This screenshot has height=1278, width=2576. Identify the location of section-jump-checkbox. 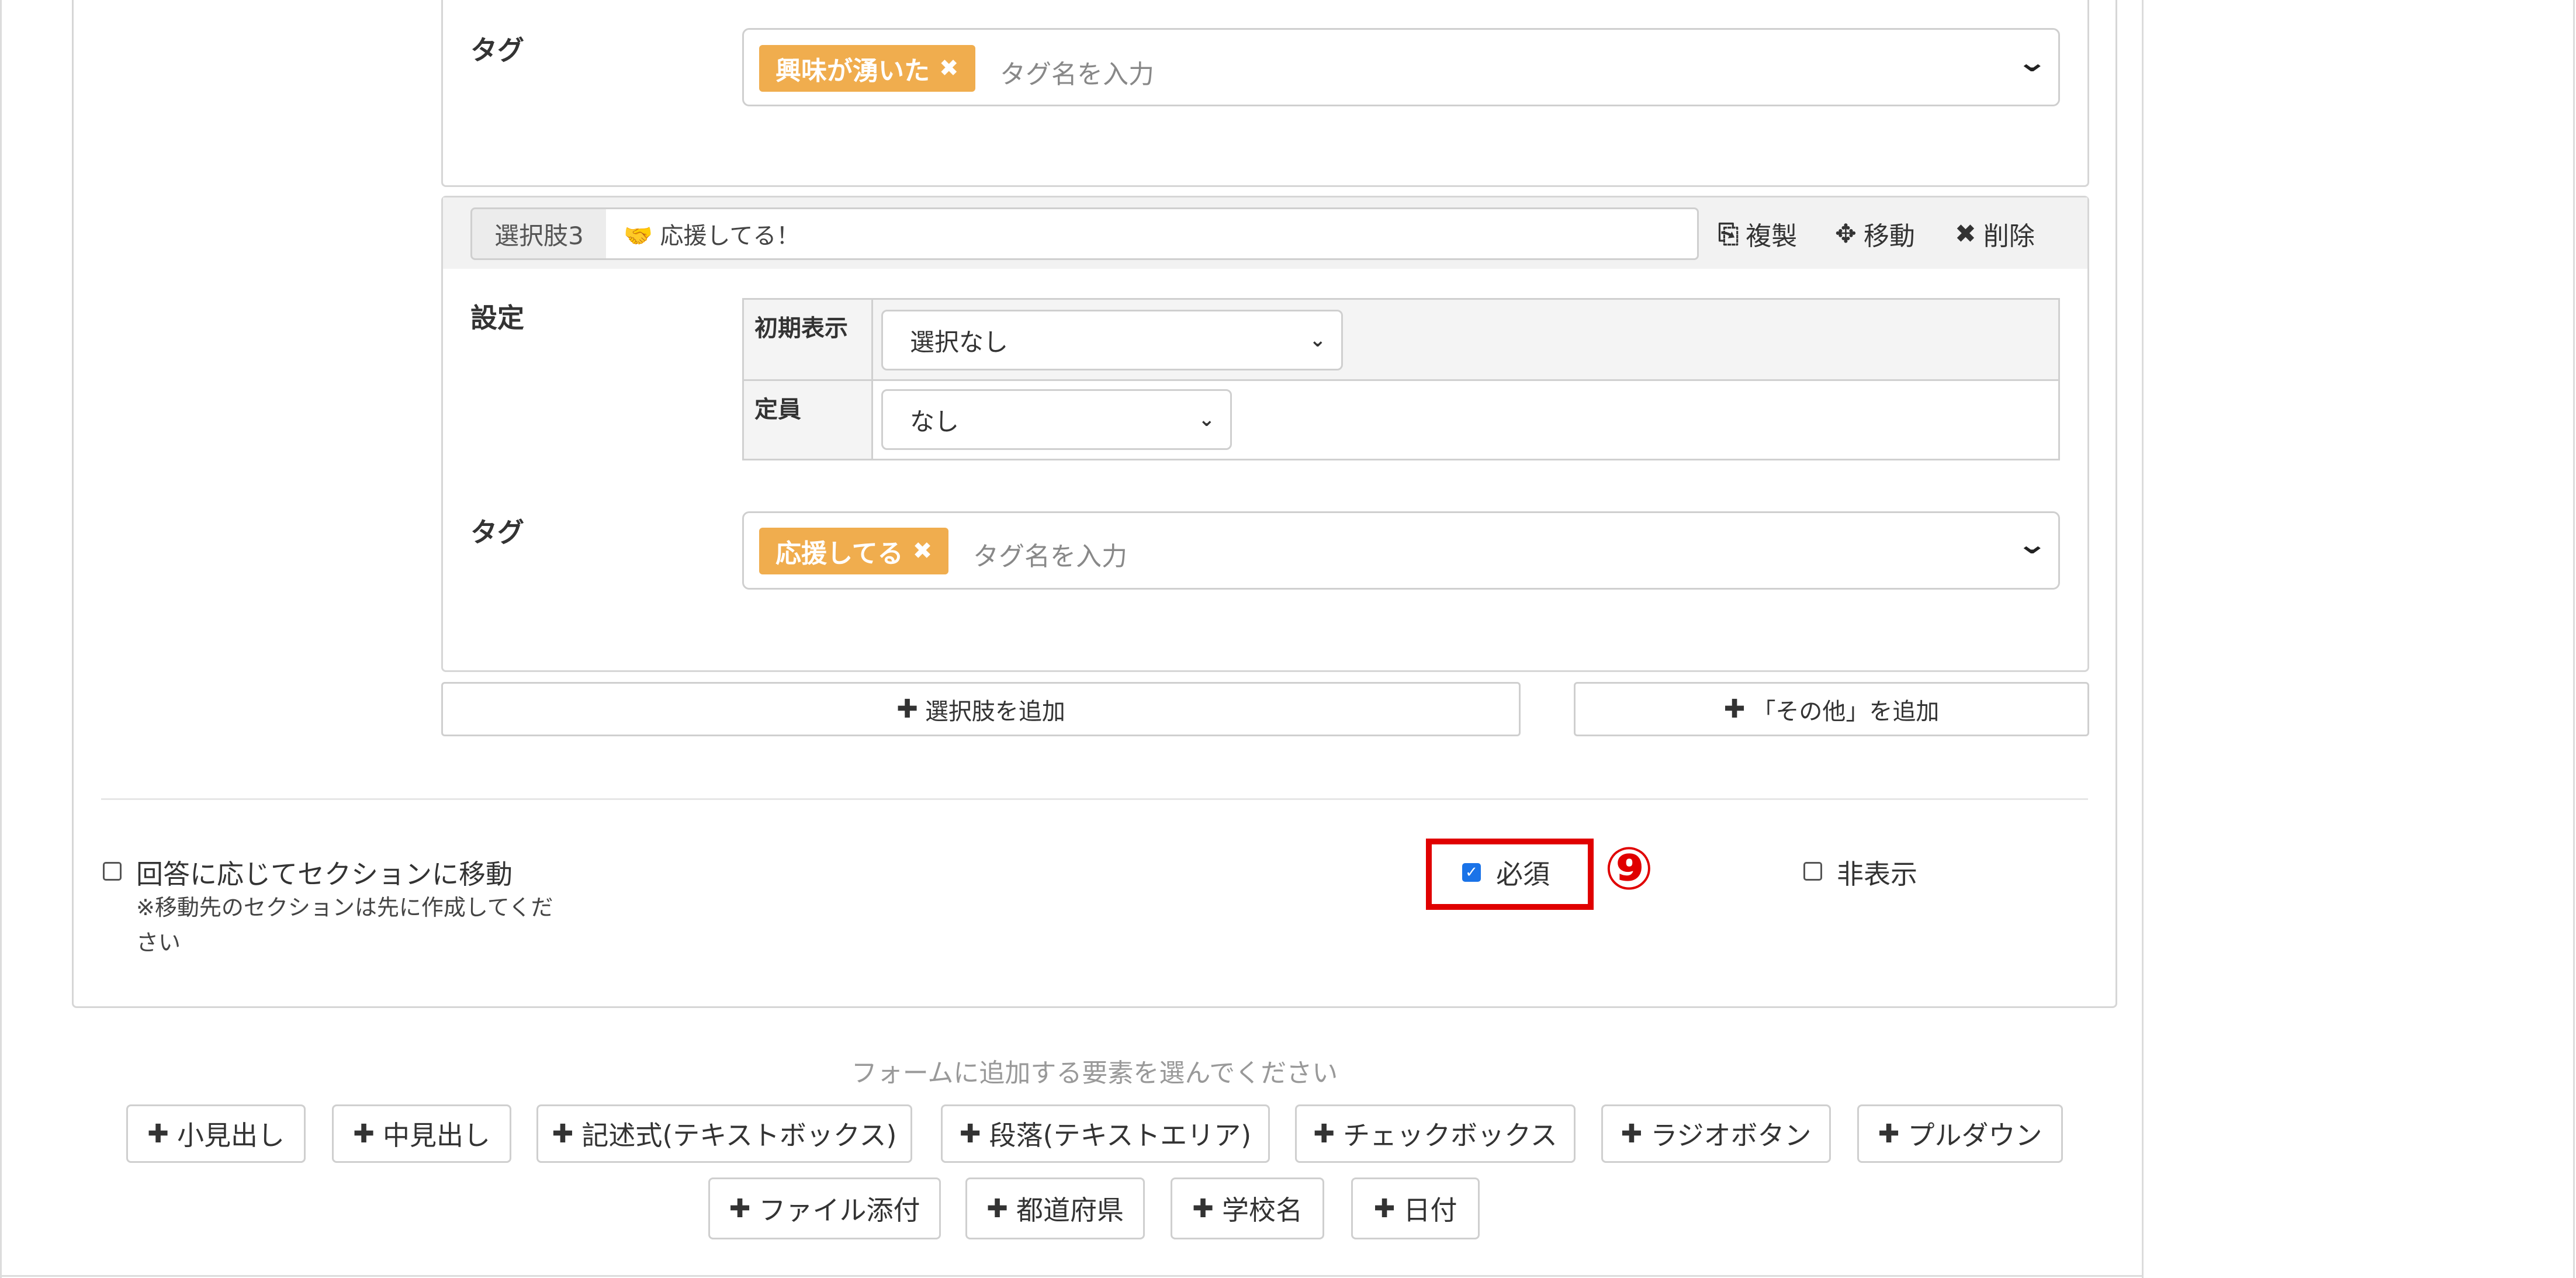
(113, 871).